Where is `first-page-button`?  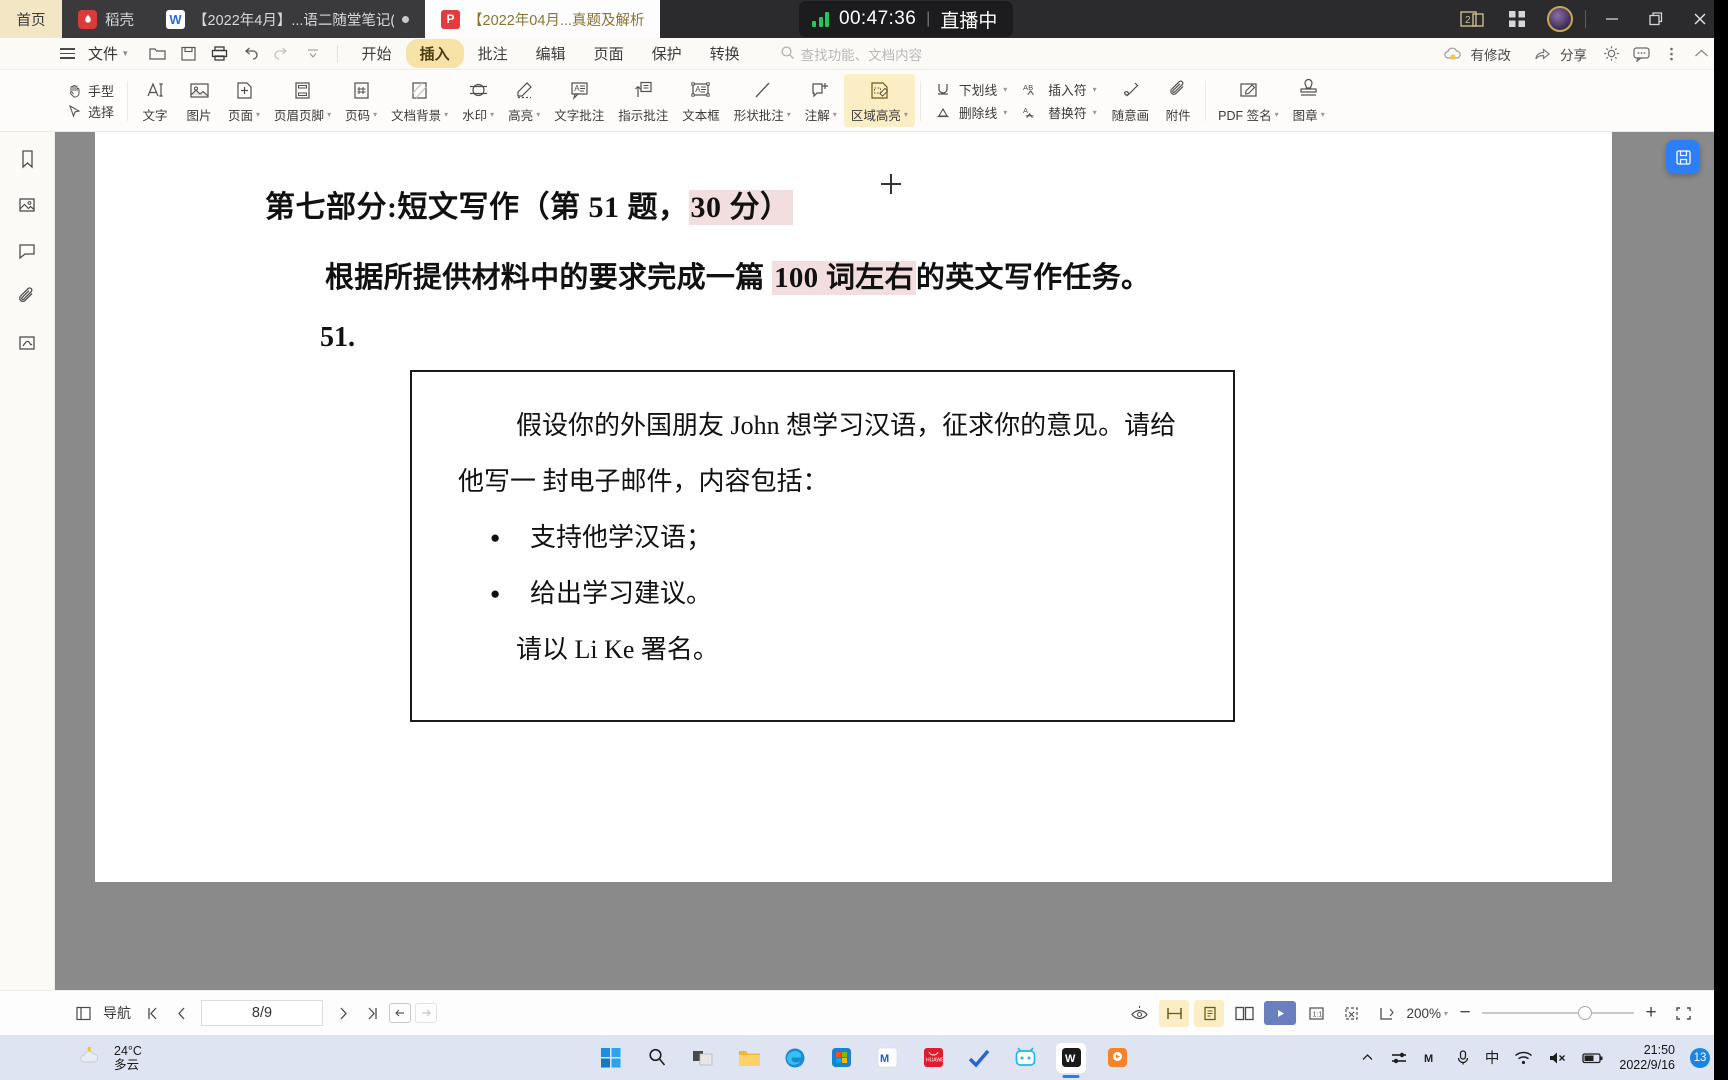
first-page-button is located at coordinates (153, 1013).